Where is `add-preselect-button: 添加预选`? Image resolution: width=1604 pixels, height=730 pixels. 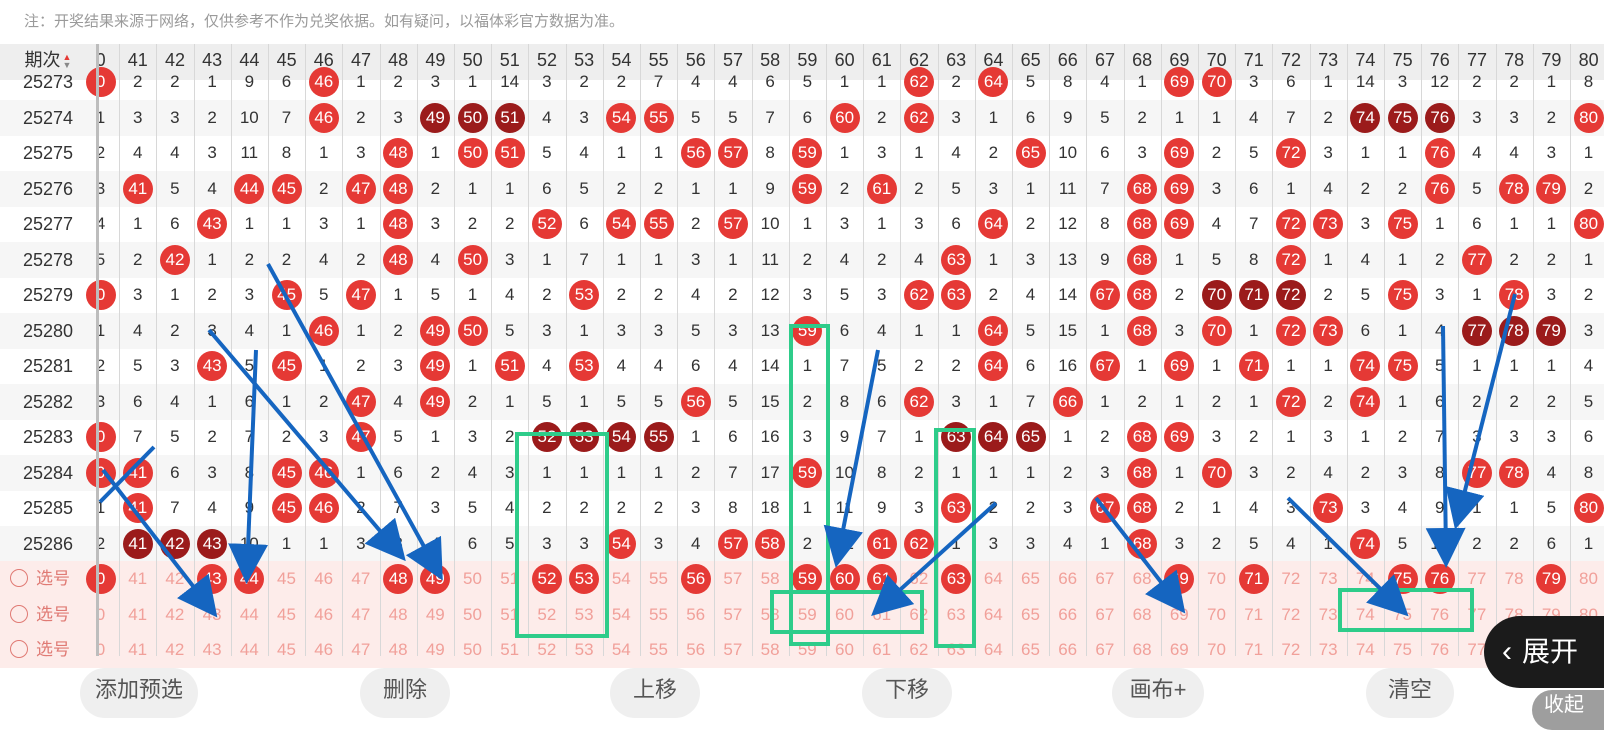
add-preselect-button: 添加预选 is located at coordinates (139, 693).